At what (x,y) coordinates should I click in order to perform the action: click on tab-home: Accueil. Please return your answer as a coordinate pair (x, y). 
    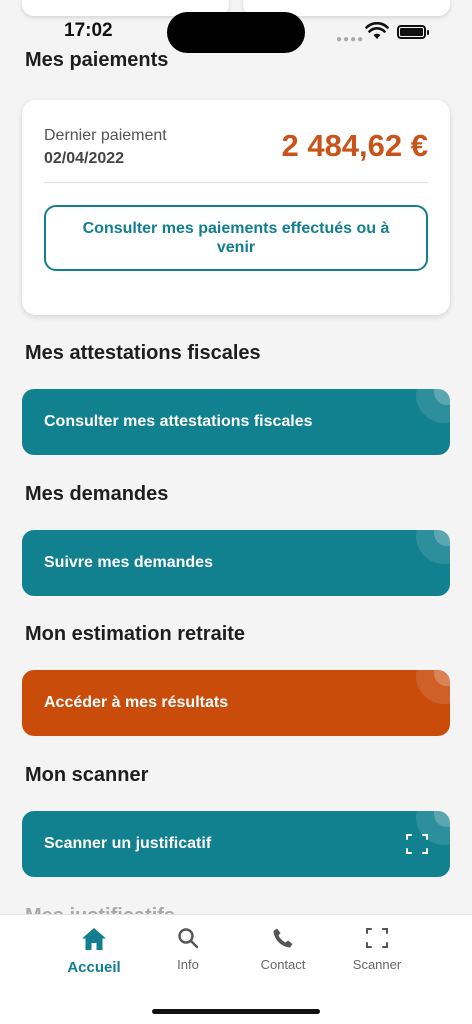
    Looking at the image, I should click on (94, 951).